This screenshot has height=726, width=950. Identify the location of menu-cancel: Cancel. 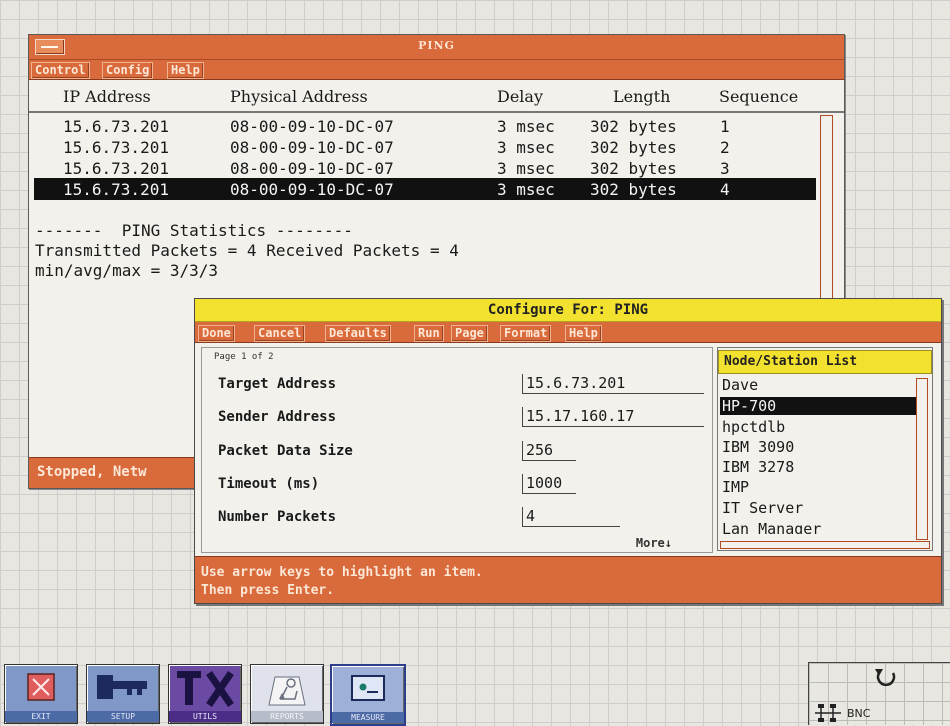
(280, 333).